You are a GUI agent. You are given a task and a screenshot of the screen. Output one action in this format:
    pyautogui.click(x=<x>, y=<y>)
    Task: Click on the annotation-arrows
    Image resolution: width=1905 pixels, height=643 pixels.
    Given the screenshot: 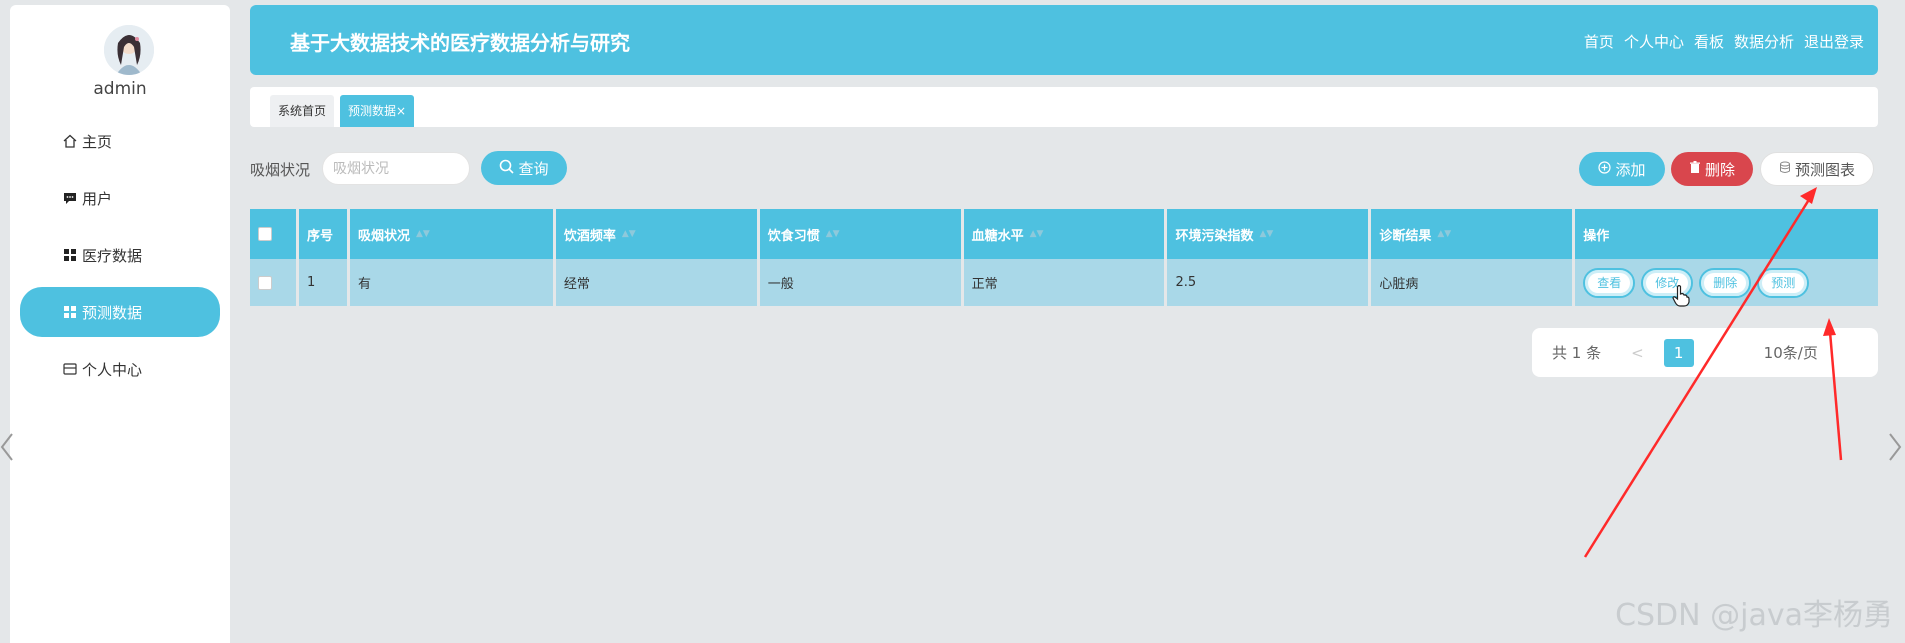 What is the action you would take?
    pyautogui.click(x=1713, y=372)
    